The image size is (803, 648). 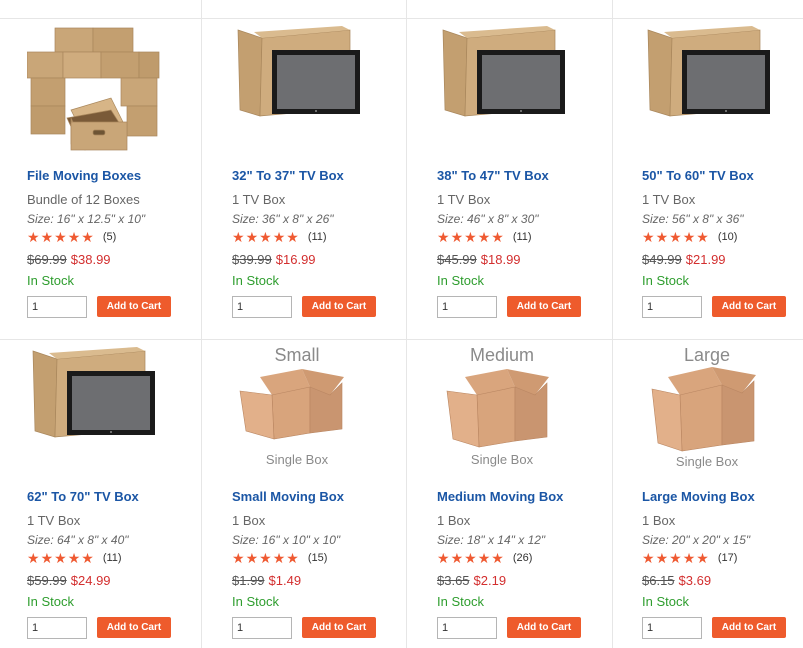 What do you see at coordinates (707, 356) in the screenshot?
I see `box-size-label: Large` at bounding box center [707, 356].